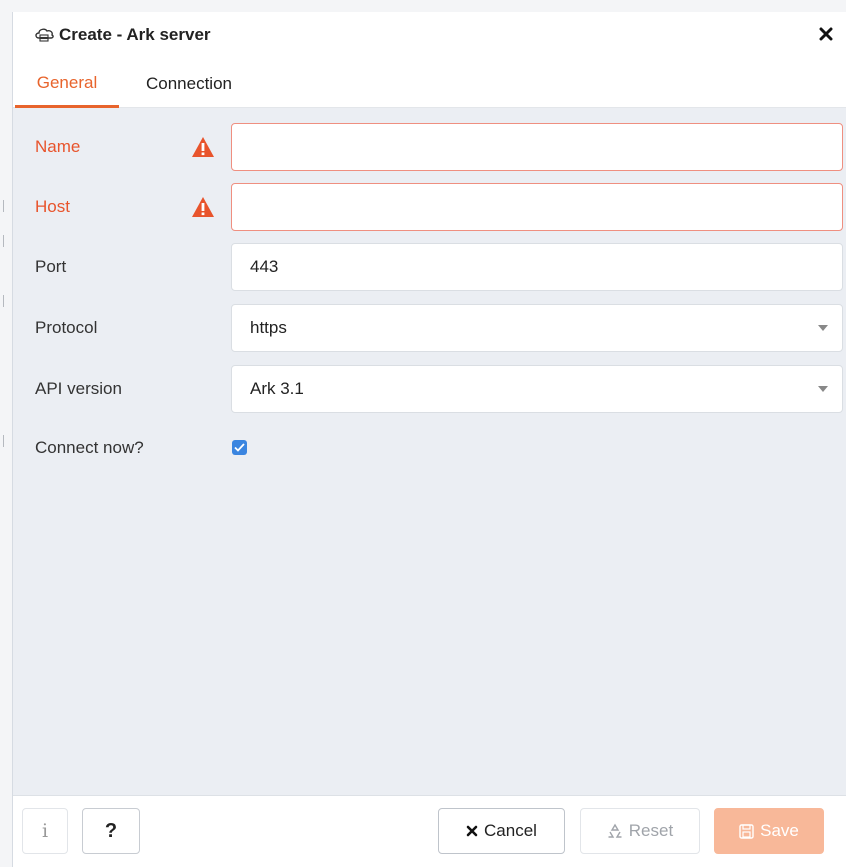  I want to click on protocol-selected-value: https, so click(268, 327).